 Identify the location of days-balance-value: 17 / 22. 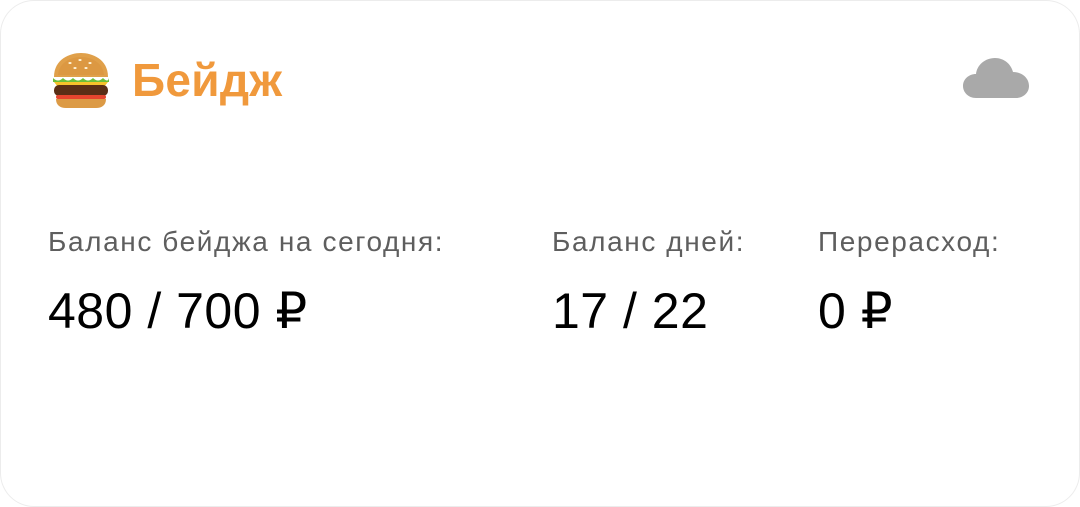
(630, 311).